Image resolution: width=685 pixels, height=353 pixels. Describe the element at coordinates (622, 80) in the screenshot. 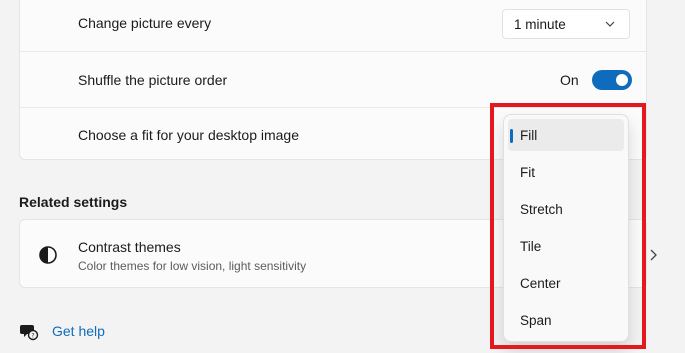

I see `toggle-knob` at that location.